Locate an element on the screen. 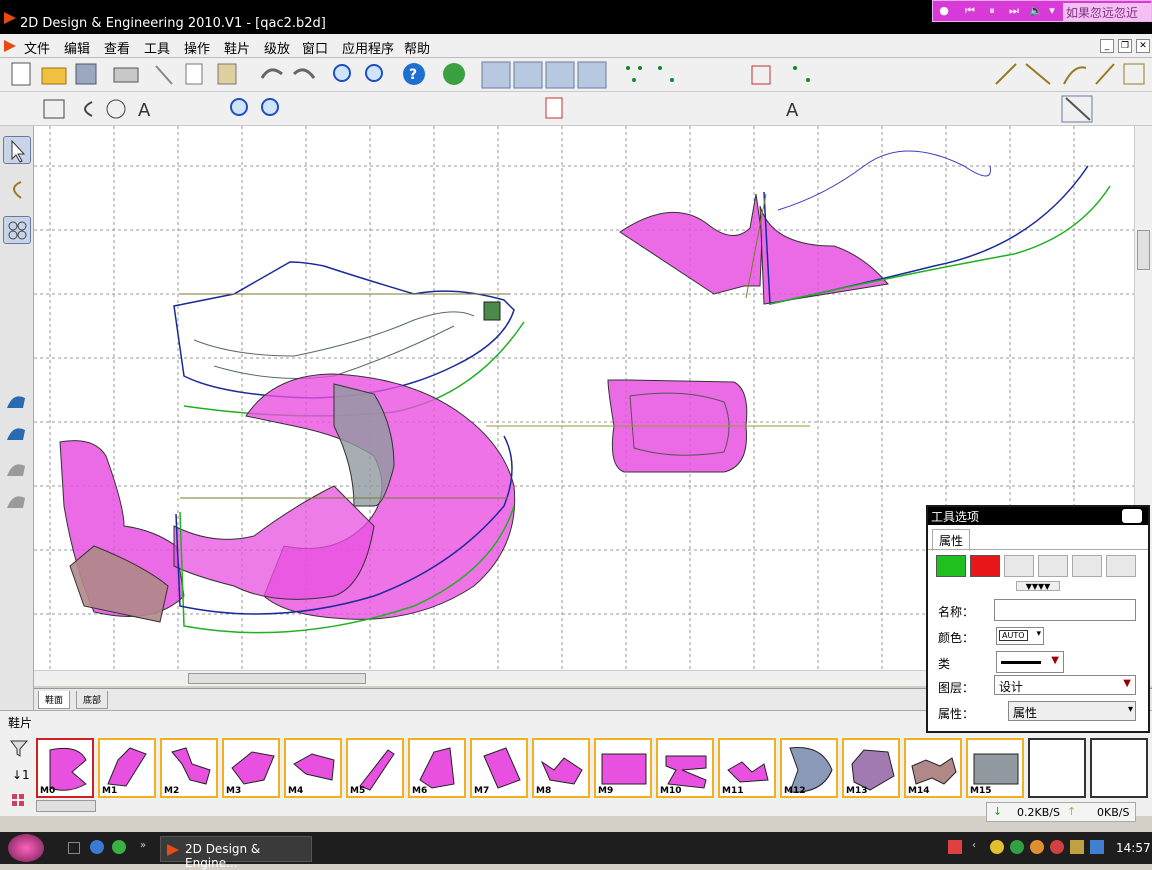 The image size is (1152, 870). shoe-tool-1-icon is located at coordinates (17, 402).